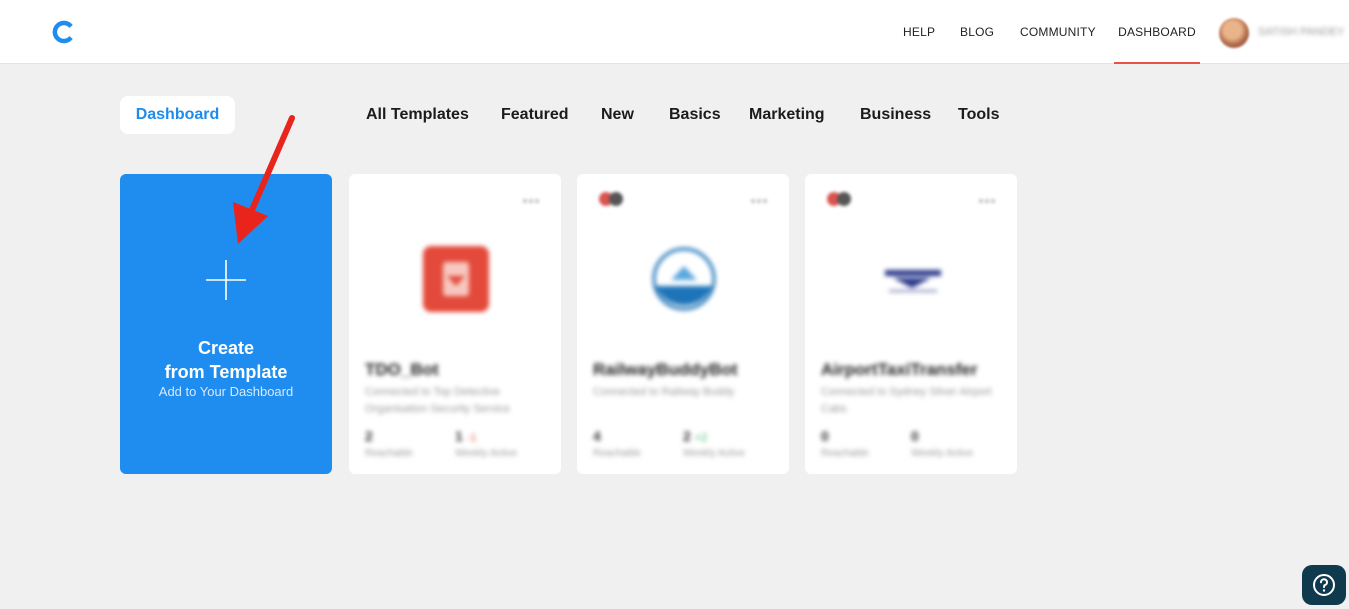 Image resolution: width=1349 pixels, height=609 pixels. What do you see at coordinates (226, 360) in the screenshot?
I see `create-card-title: Create from Template` at bounding box center [226, 360].